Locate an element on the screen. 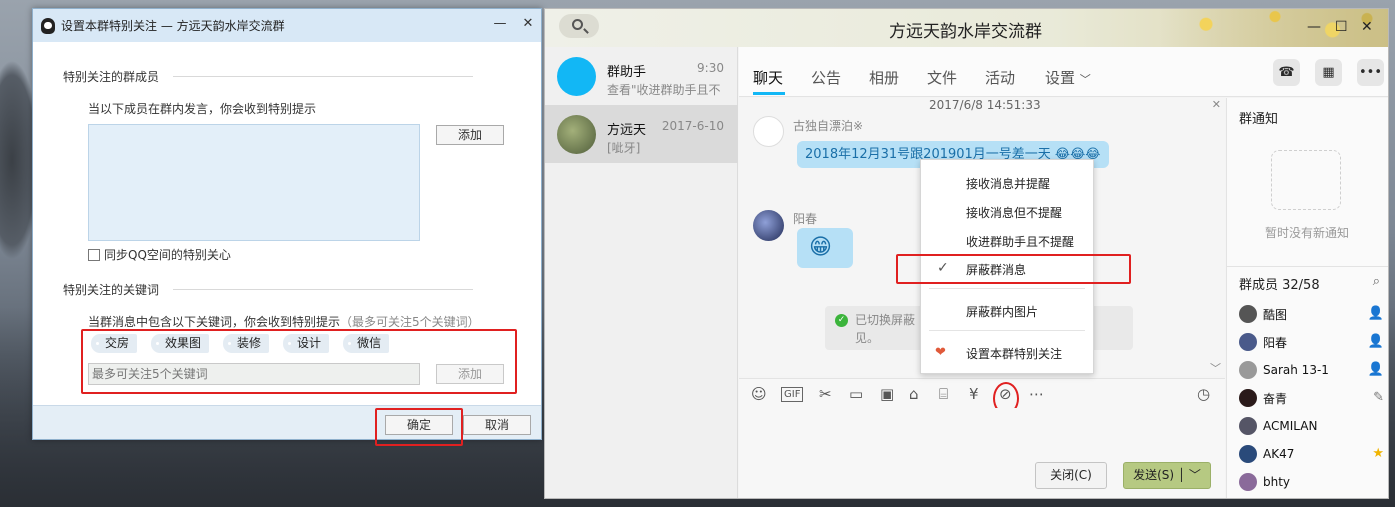 The image size is (1395, 507). message-input: 关闭(C) 发送(S) │ ﹀ is located at coordinates (982, 453).